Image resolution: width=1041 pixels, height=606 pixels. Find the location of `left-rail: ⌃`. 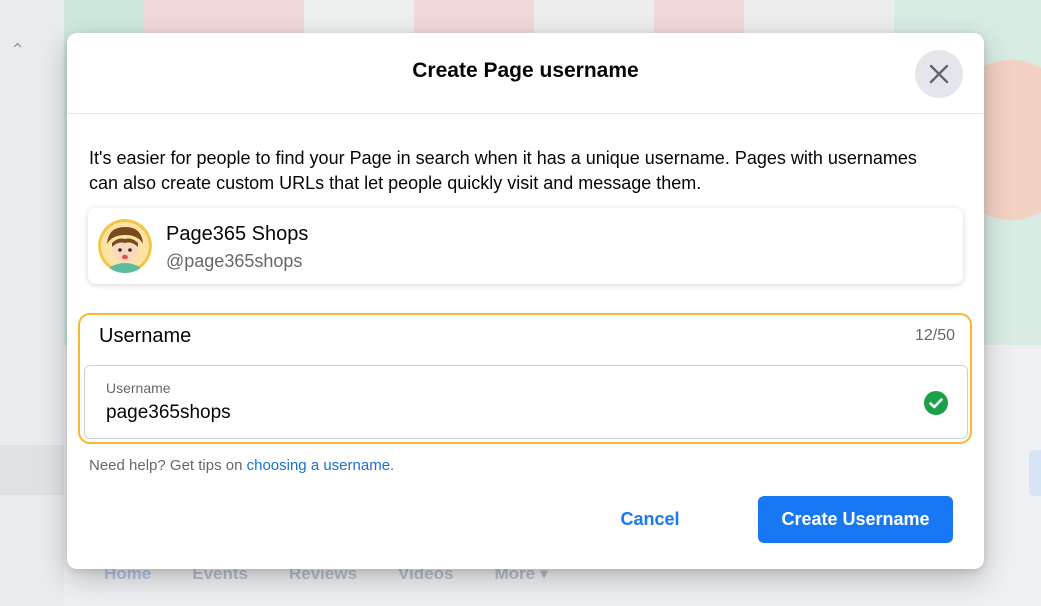

left-rail: ⌃ is located at coordinates (32, 303).